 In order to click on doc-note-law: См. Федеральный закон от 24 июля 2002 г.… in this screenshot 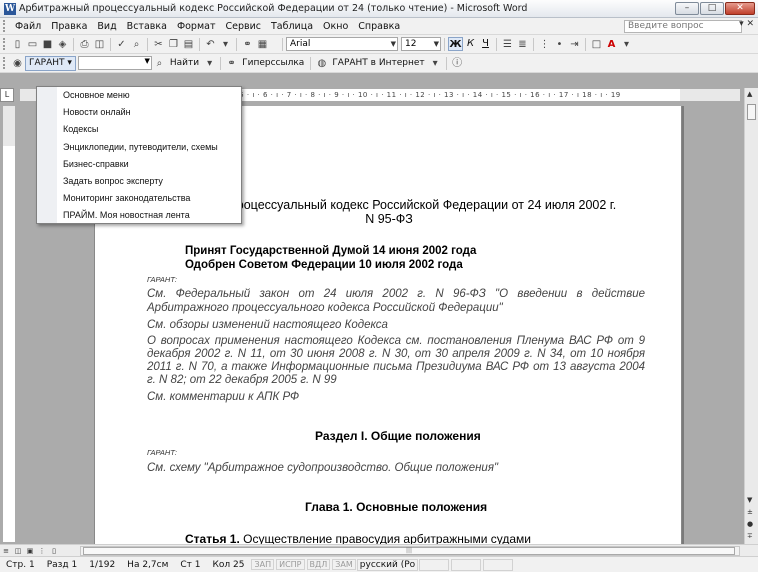, I will do `click(396, 301)`.